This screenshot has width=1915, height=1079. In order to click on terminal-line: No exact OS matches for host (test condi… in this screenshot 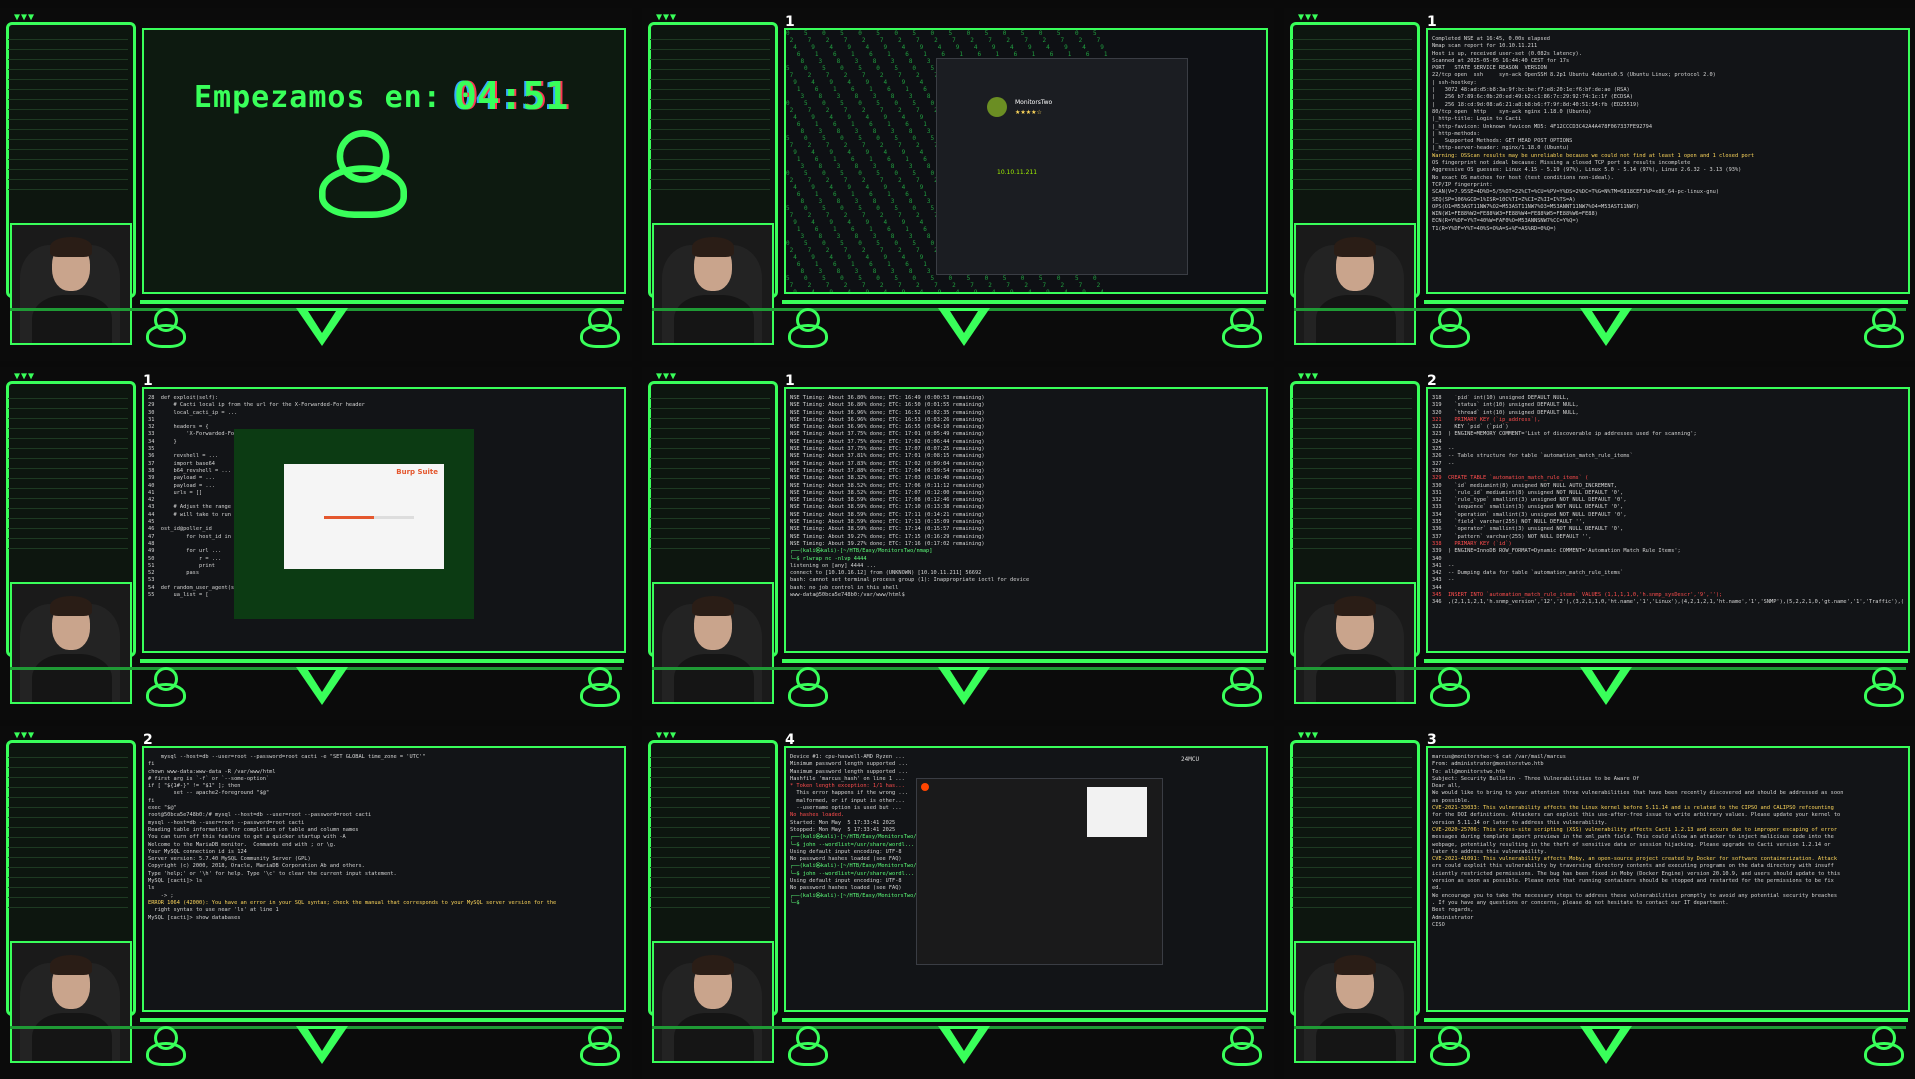, I will do `click(1523, 177)`.